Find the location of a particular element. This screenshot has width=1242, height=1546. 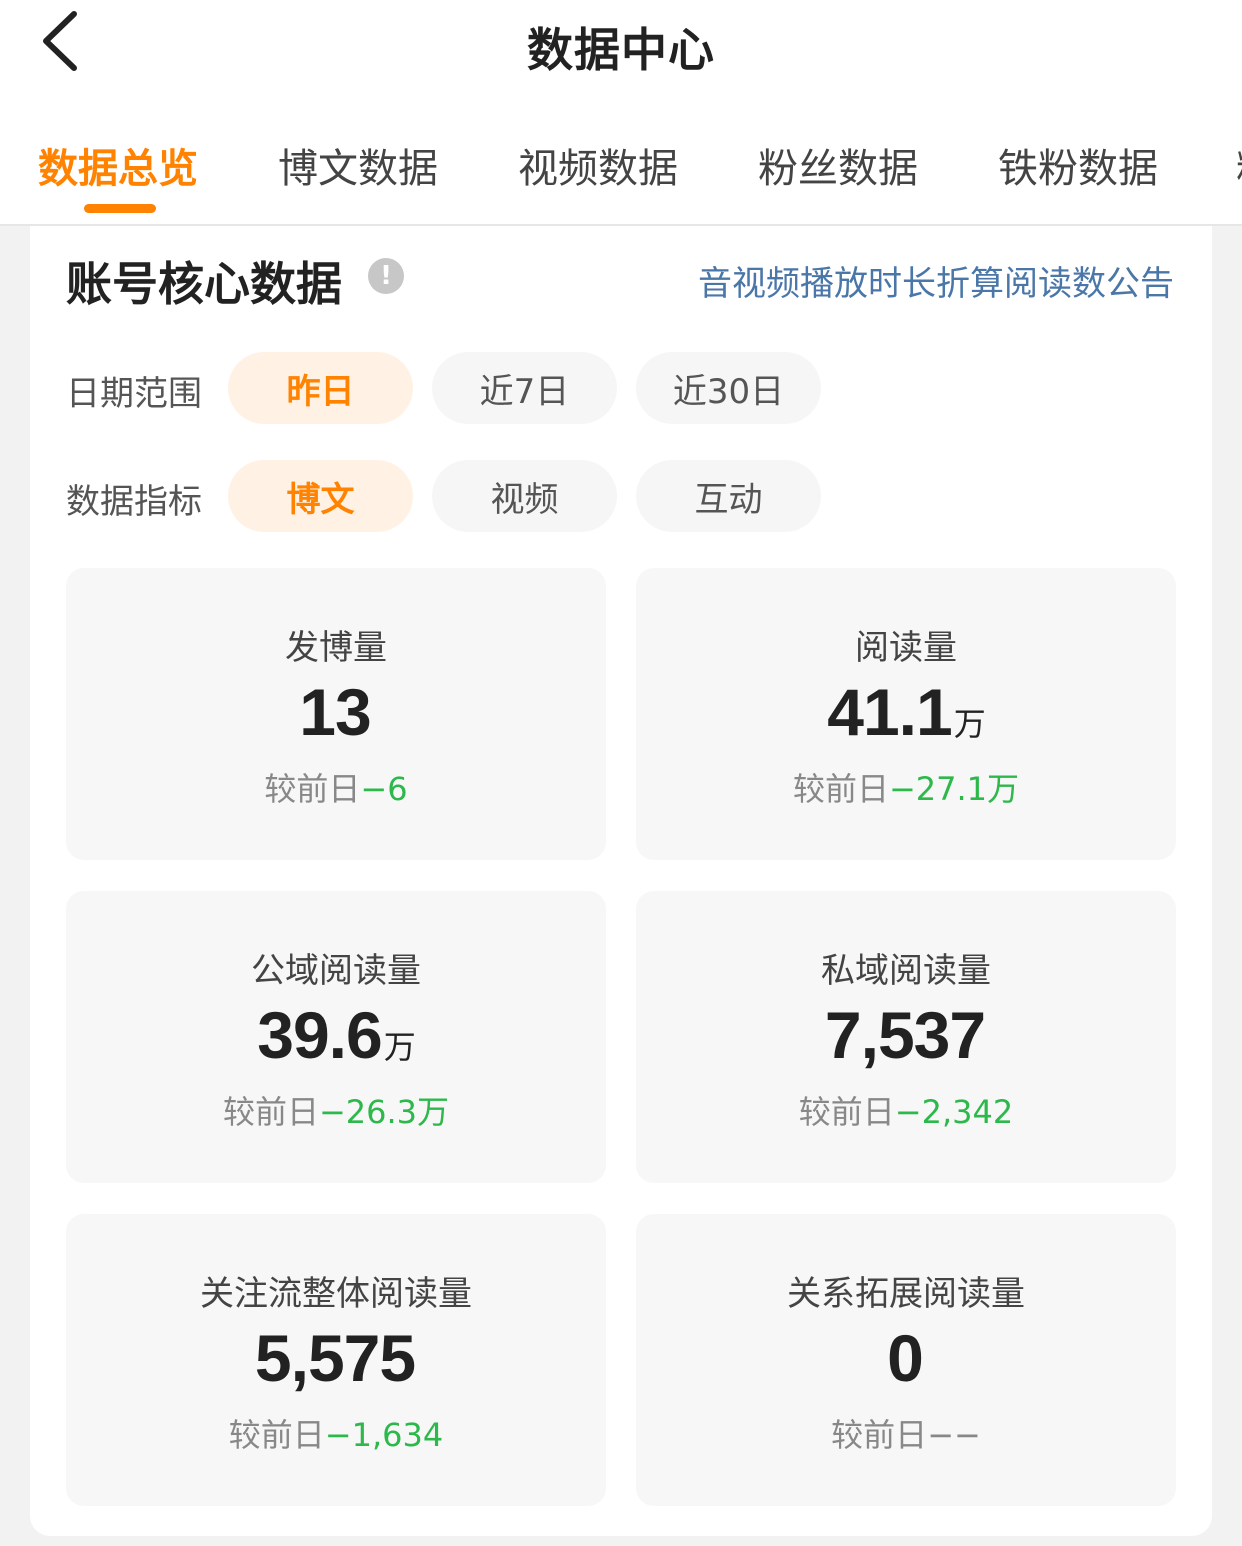

stat-compare: 较前日−6 is located at coordinates (336, 789).